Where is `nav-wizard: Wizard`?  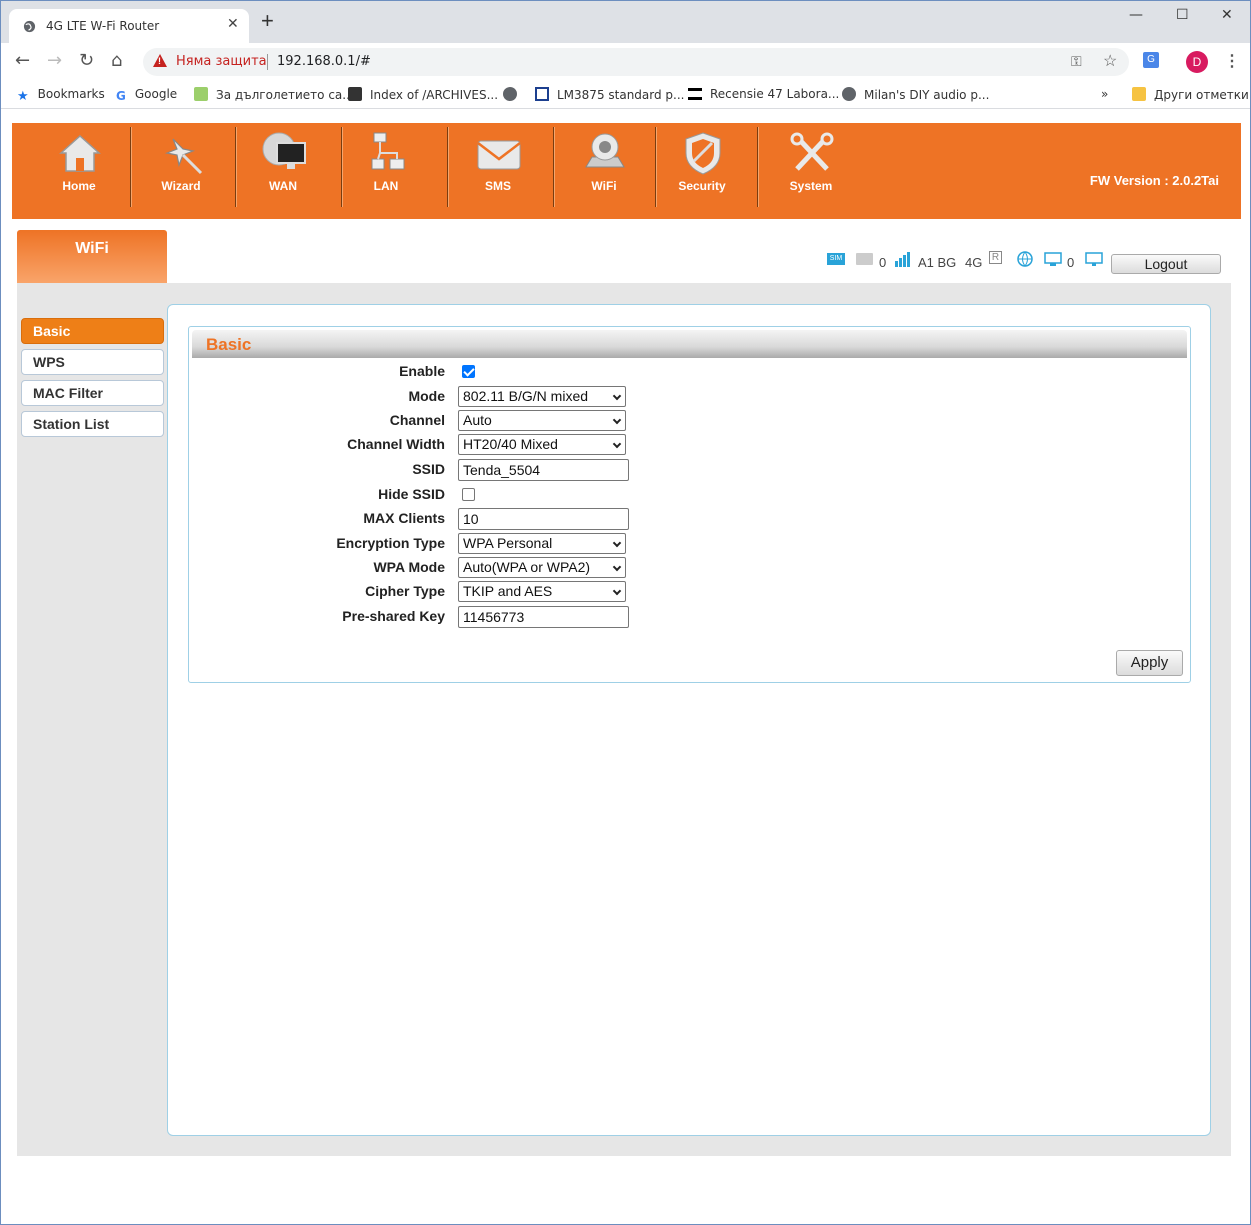 nav-wizard: Wizard is located at coordinates (181, 165).